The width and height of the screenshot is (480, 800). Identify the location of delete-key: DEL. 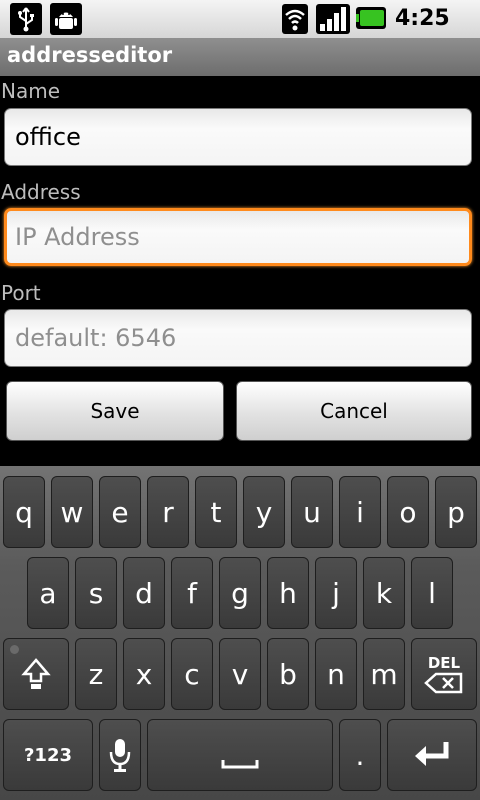
(444, 674).